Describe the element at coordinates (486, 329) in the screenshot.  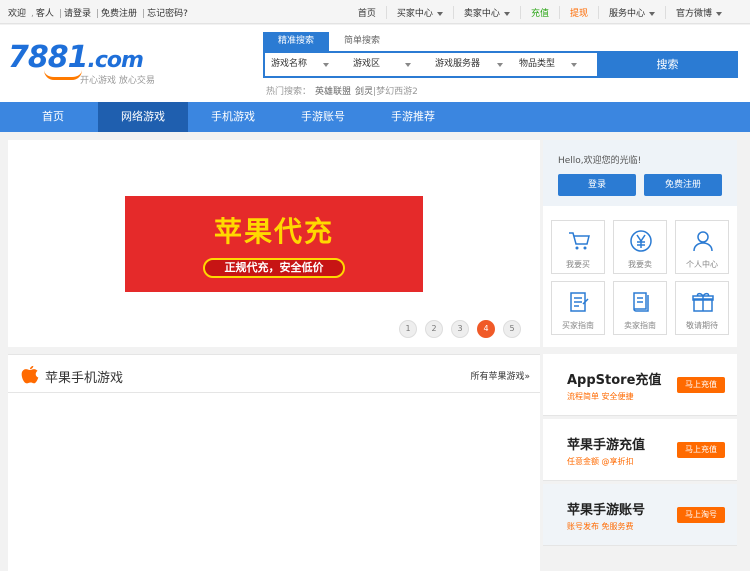
I see `carousel-page-dot: 4` at that location.